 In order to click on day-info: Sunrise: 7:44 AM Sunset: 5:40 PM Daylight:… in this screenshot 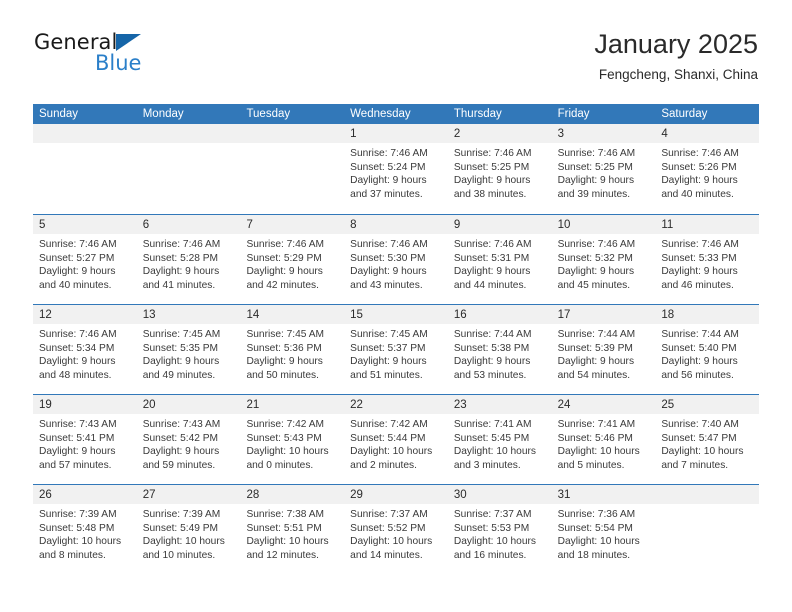, I will do `click(707, 353)`.